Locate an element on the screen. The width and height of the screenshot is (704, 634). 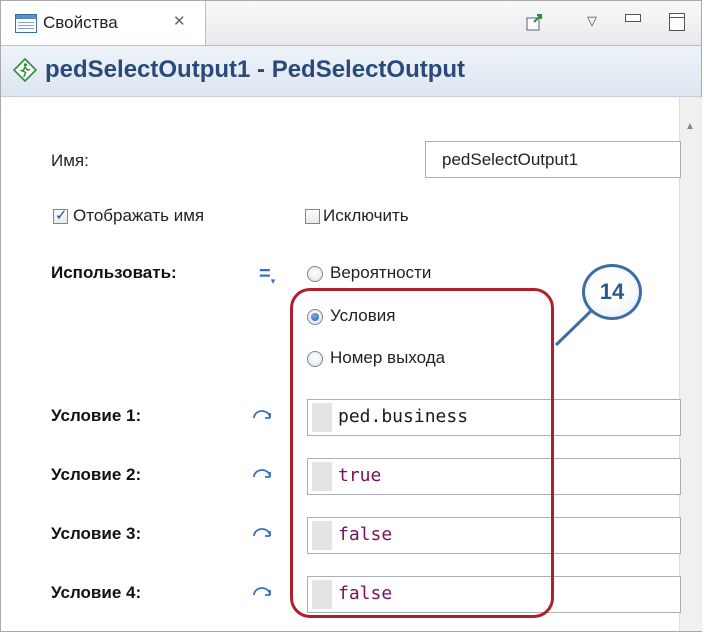
tab-bar: Свойства ✕ ▽ is located at coordinates (351, 23).